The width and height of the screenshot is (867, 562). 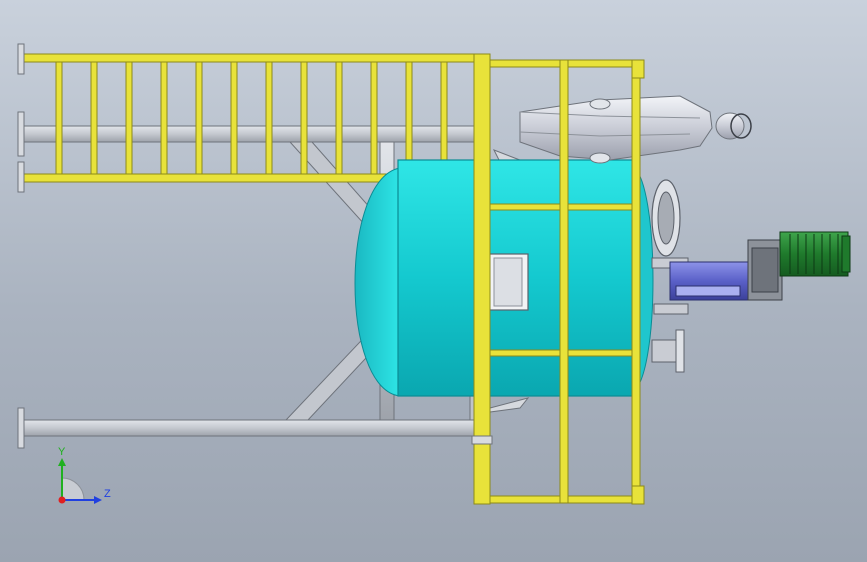 I want to click on nozzle, so click(x=670, y=338).